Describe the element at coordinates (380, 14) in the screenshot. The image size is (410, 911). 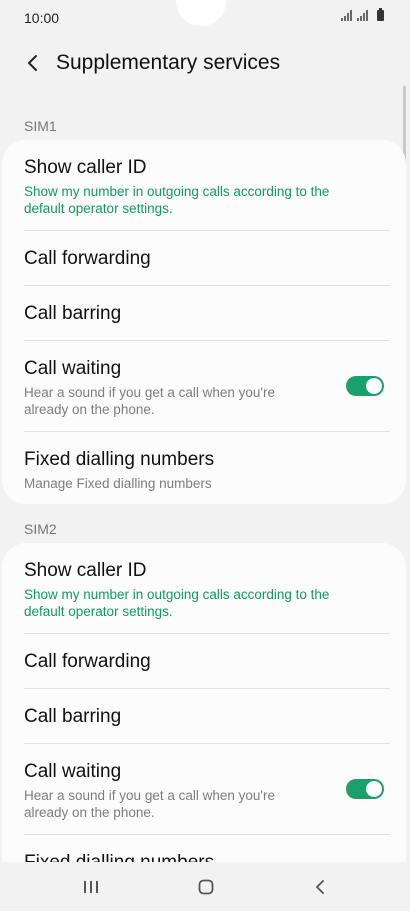
I see `battery-icon` at that location.